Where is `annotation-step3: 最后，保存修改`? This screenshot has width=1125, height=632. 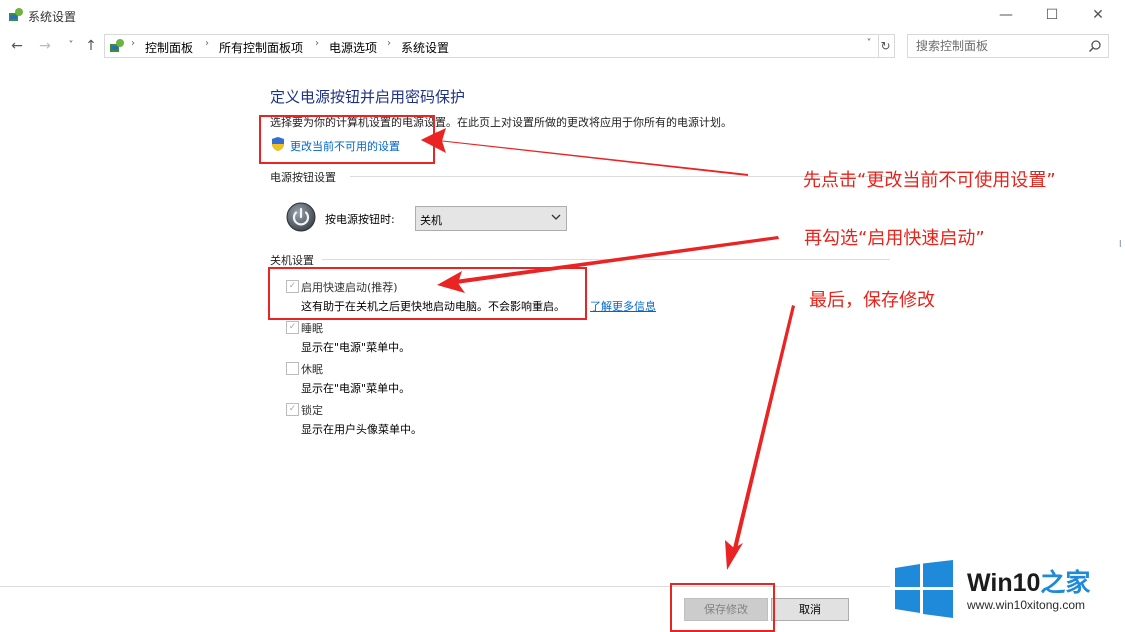 annotation-step3: 最后，保存修改 is located at coordinates (872, 300).